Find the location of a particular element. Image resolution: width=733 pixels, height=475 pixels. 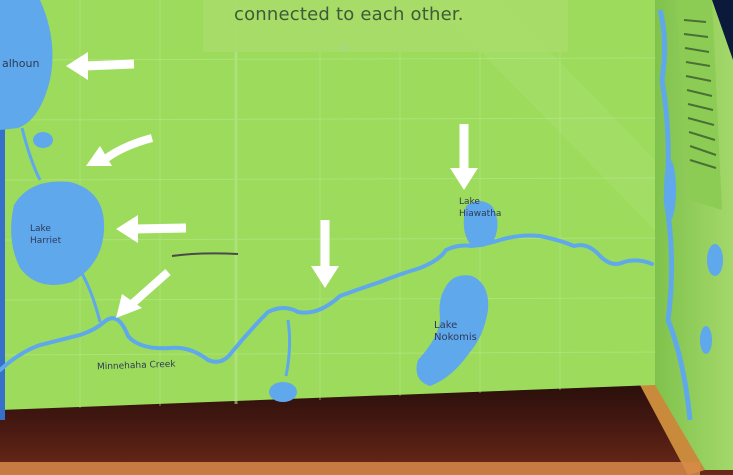

label-lake-hiawatha: Lake Hiawatha is located at coordinates (480, 208).